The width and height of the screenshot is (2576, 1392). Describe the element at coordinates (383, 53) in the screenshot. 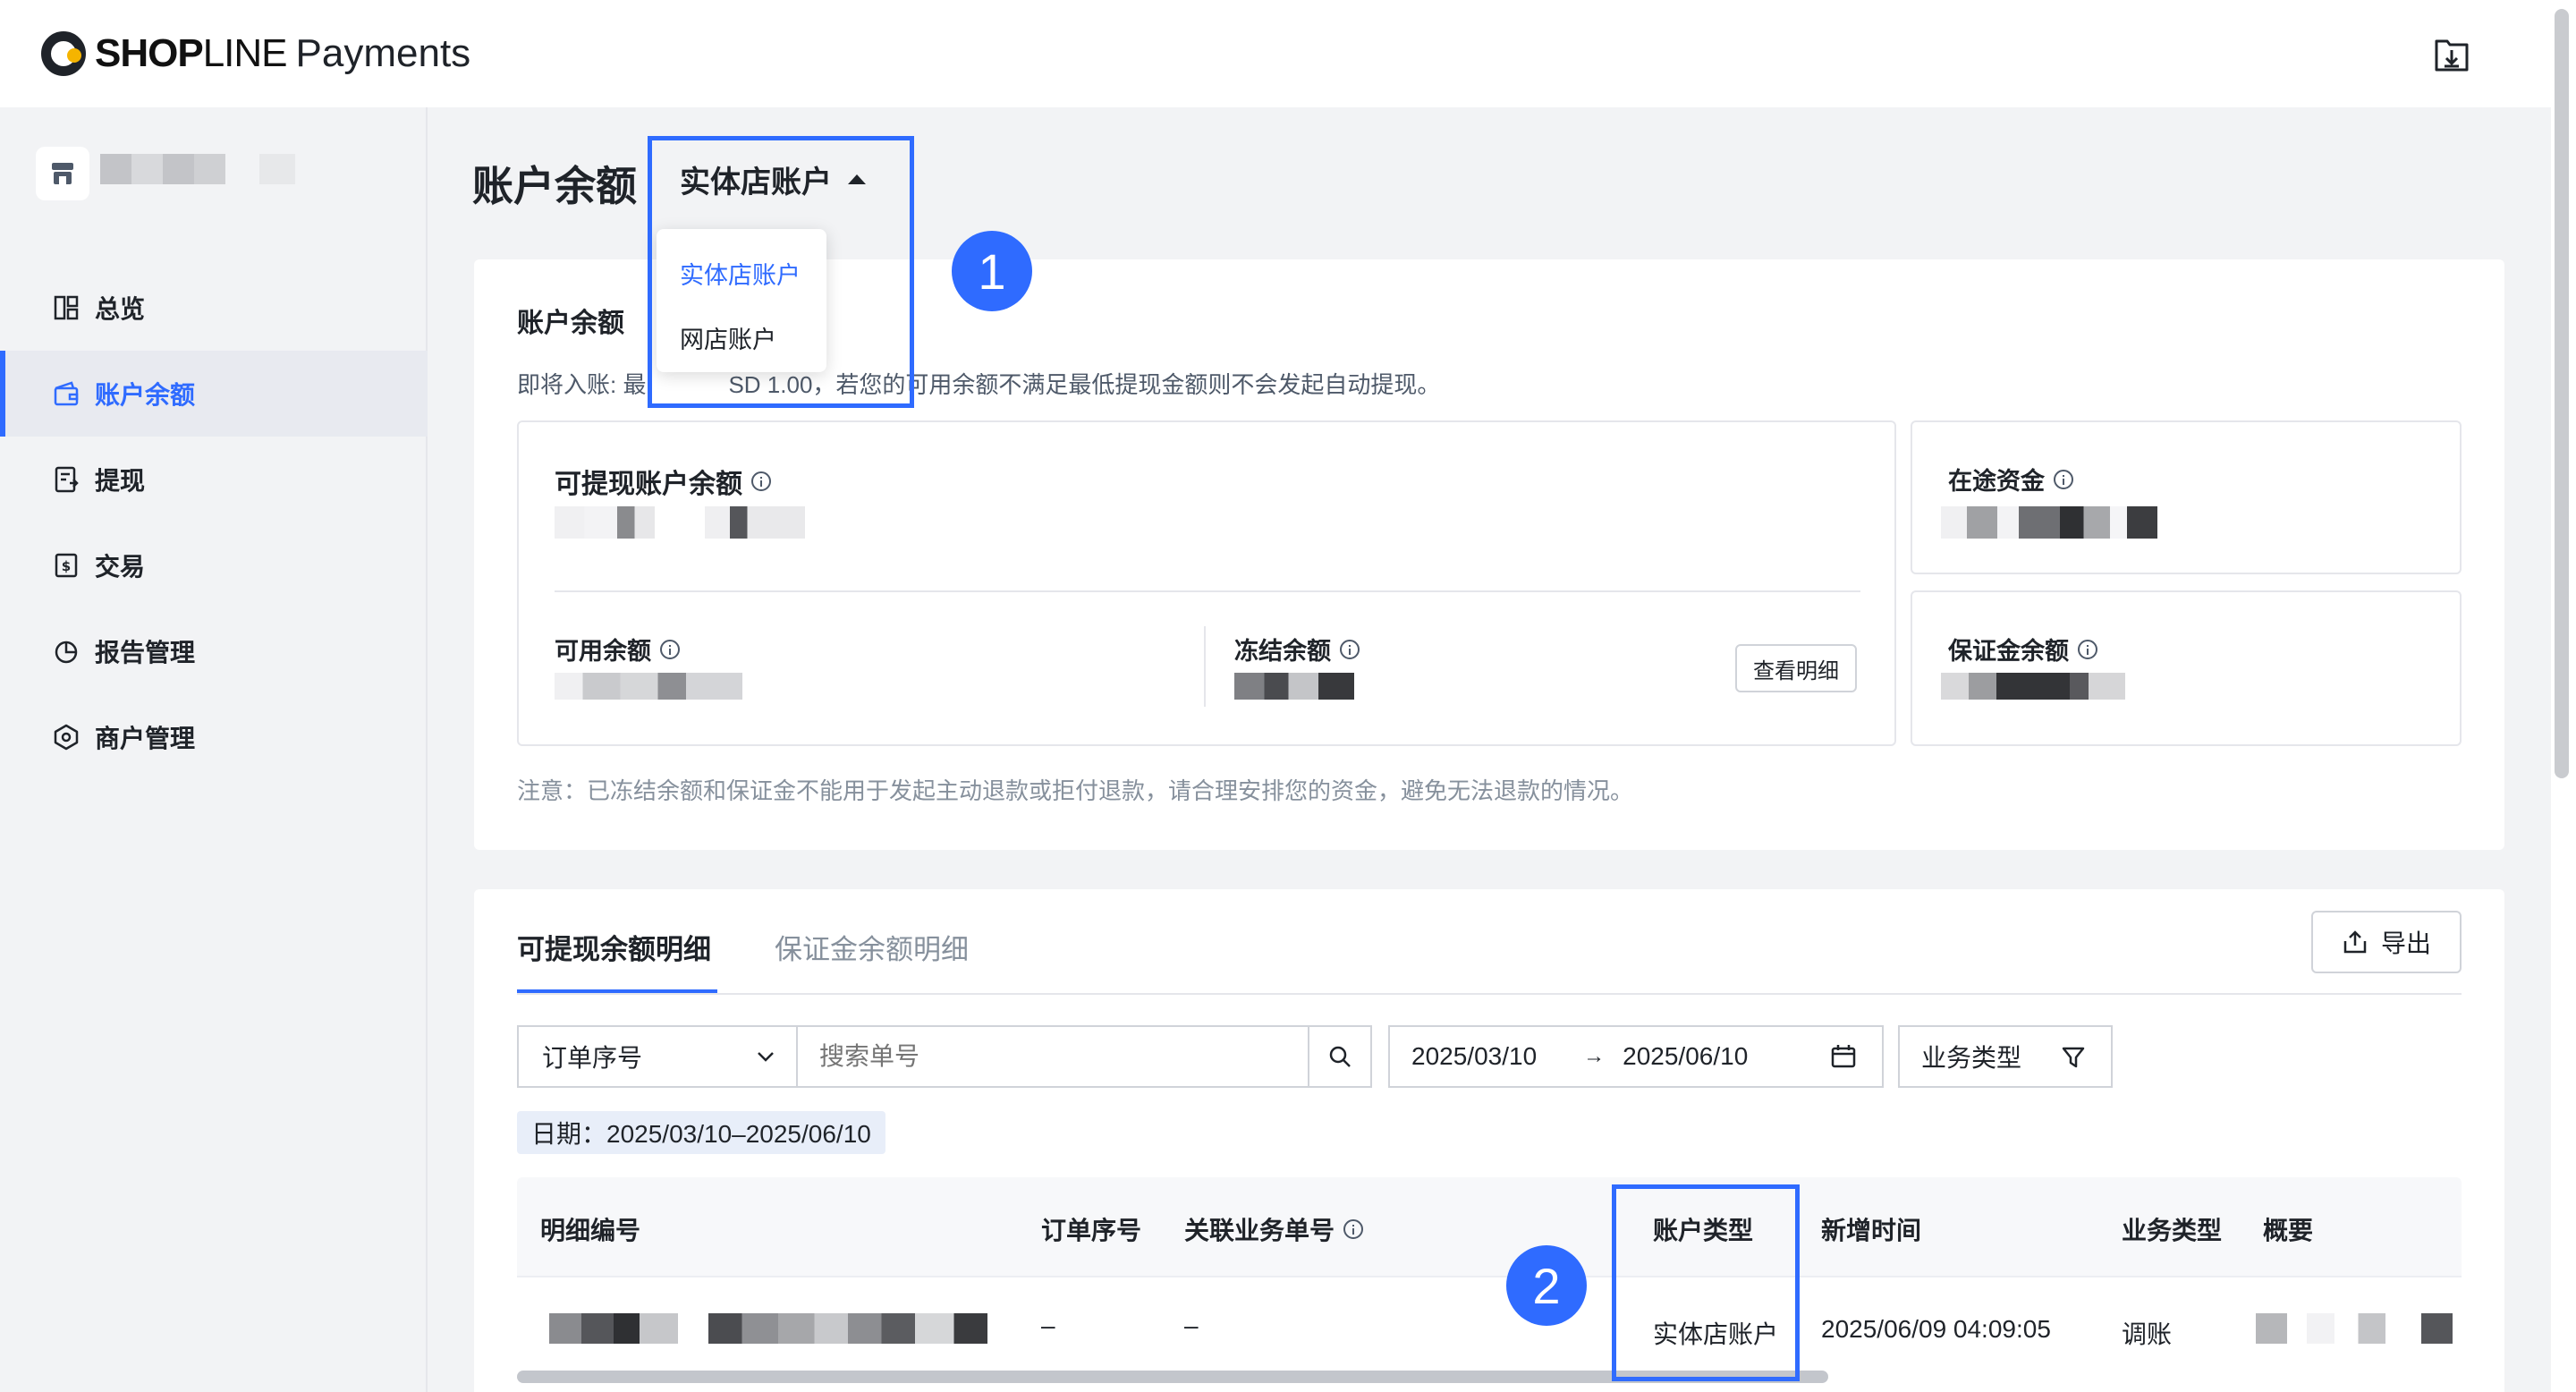

I see `logo-product: Payments` at that location.